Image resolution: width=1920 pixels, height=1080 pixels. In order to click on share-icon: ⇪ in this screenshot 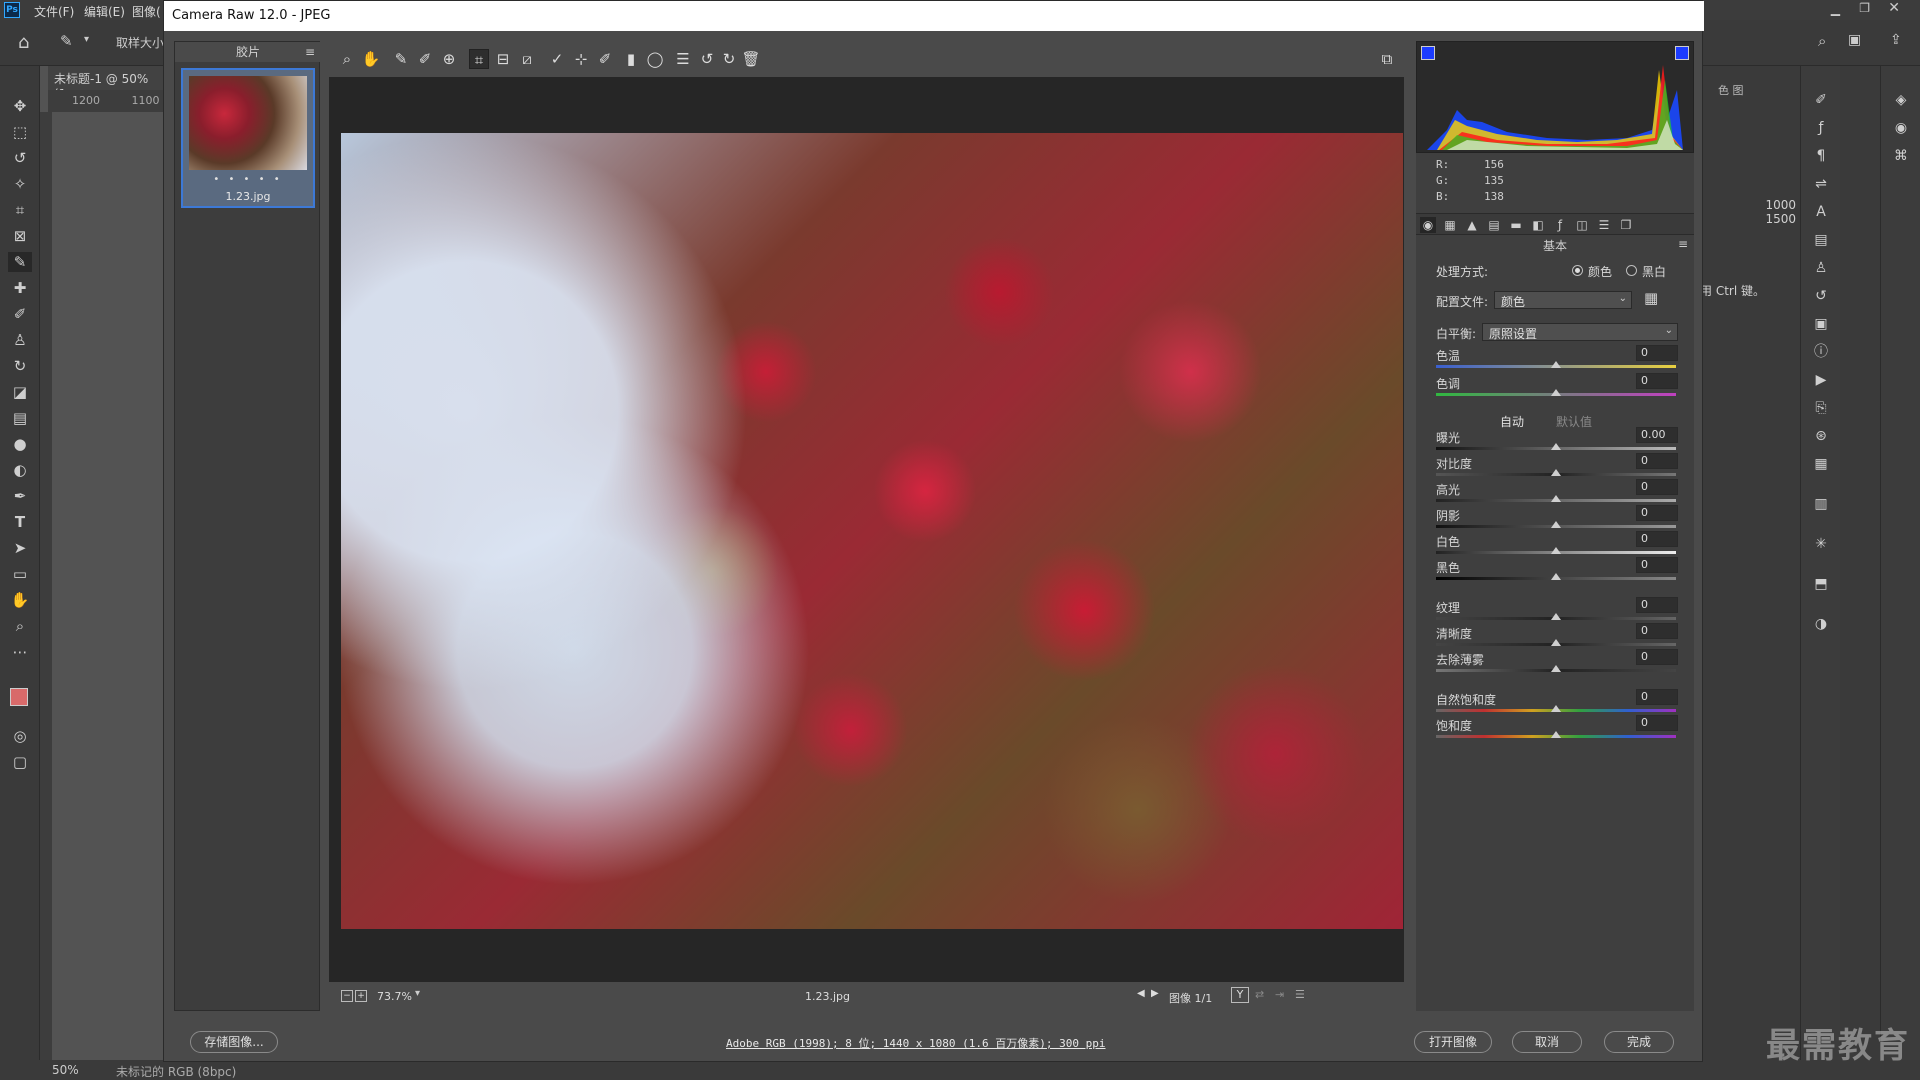, I will do `click(1896, 40)`.